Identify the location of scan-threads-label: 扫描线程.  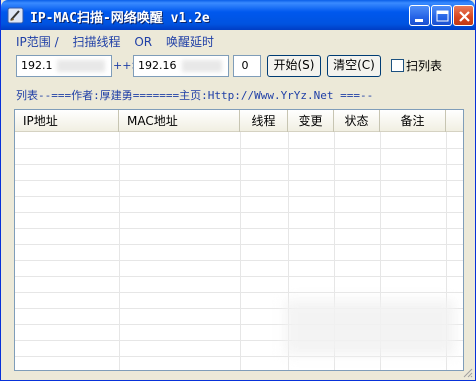
(96, 42).